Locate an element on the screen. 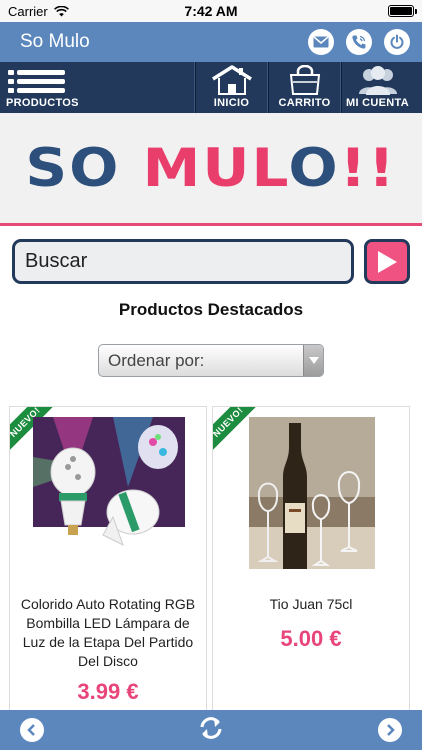 Image resolution: width=422 pixels, height=750 pixels. brand-logo: SO MULO!! is located at coordinates (210, 167).